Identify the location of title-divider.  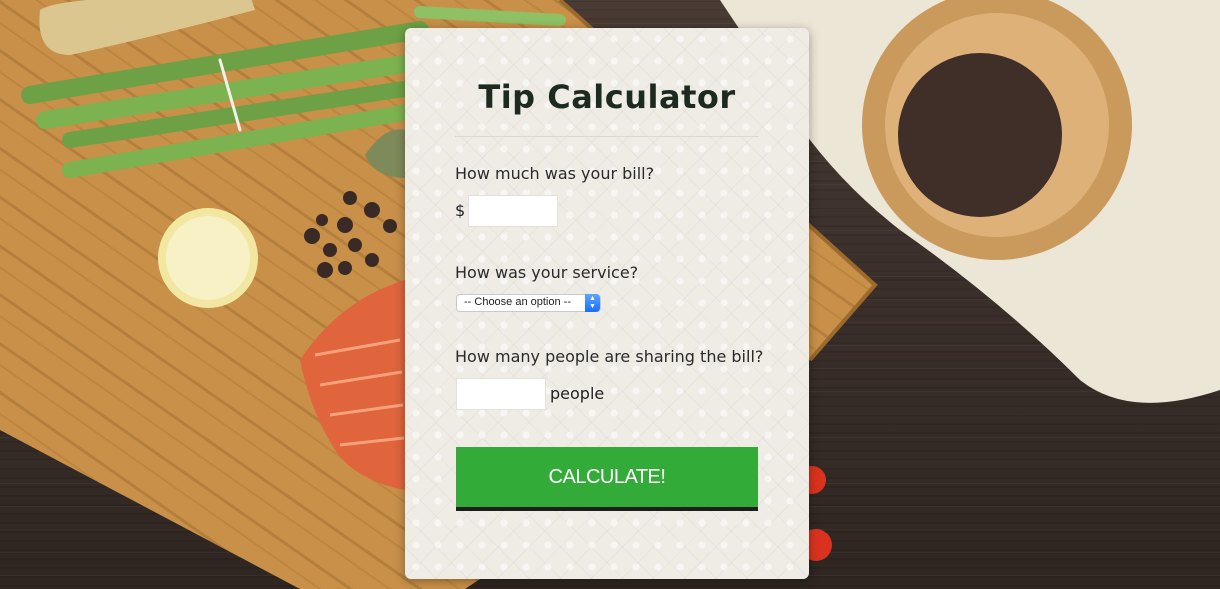
(607, 136).